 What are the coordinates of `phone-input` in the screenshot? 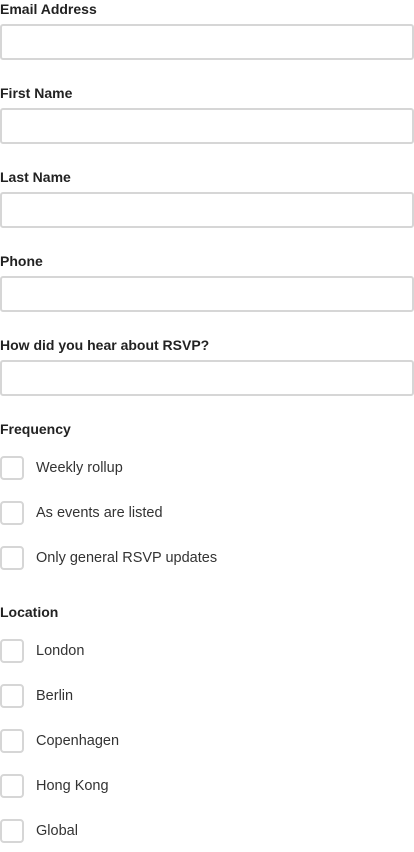 It's located at (207, 294).